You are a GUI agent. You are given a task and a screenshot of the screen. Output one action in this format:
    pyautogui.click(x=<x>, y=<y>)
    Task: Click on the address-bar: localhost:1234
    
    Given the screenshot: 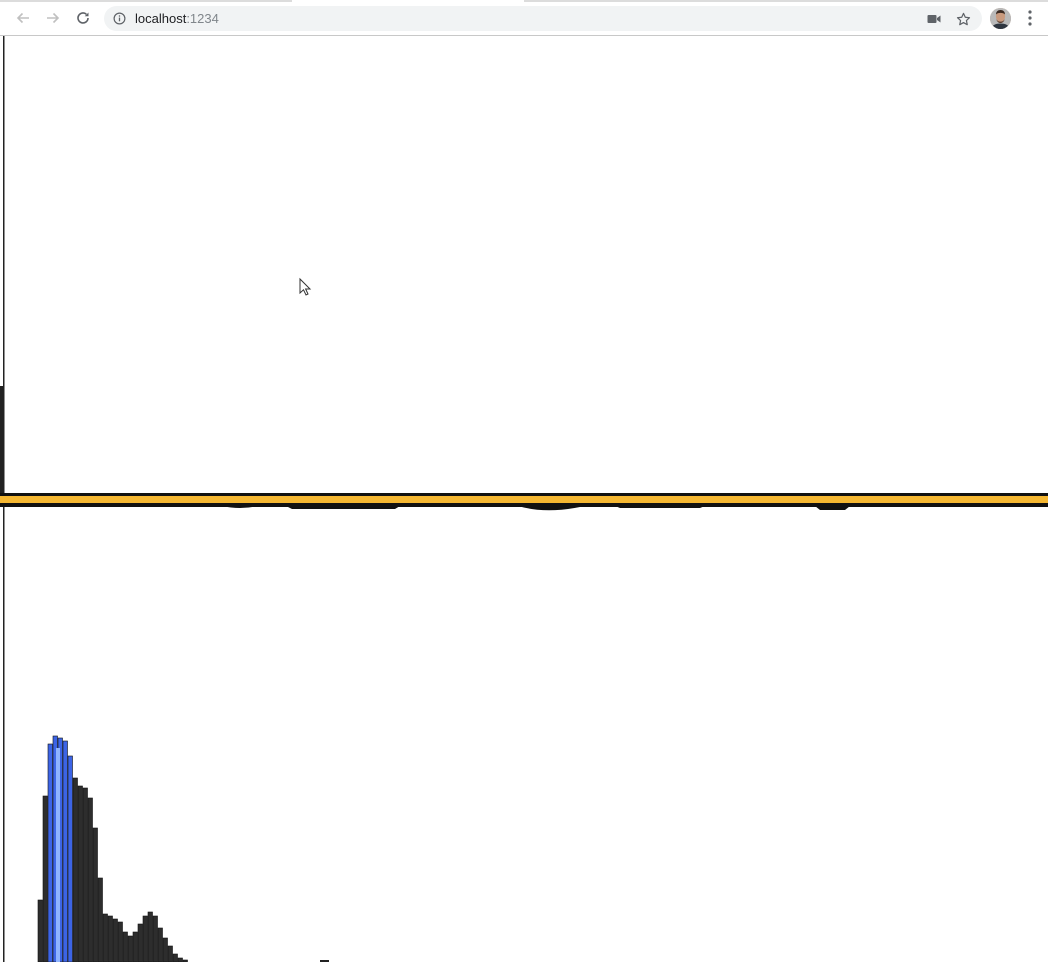 What is the action you would take?
    pyautogui.click(x=543, y=18)
    